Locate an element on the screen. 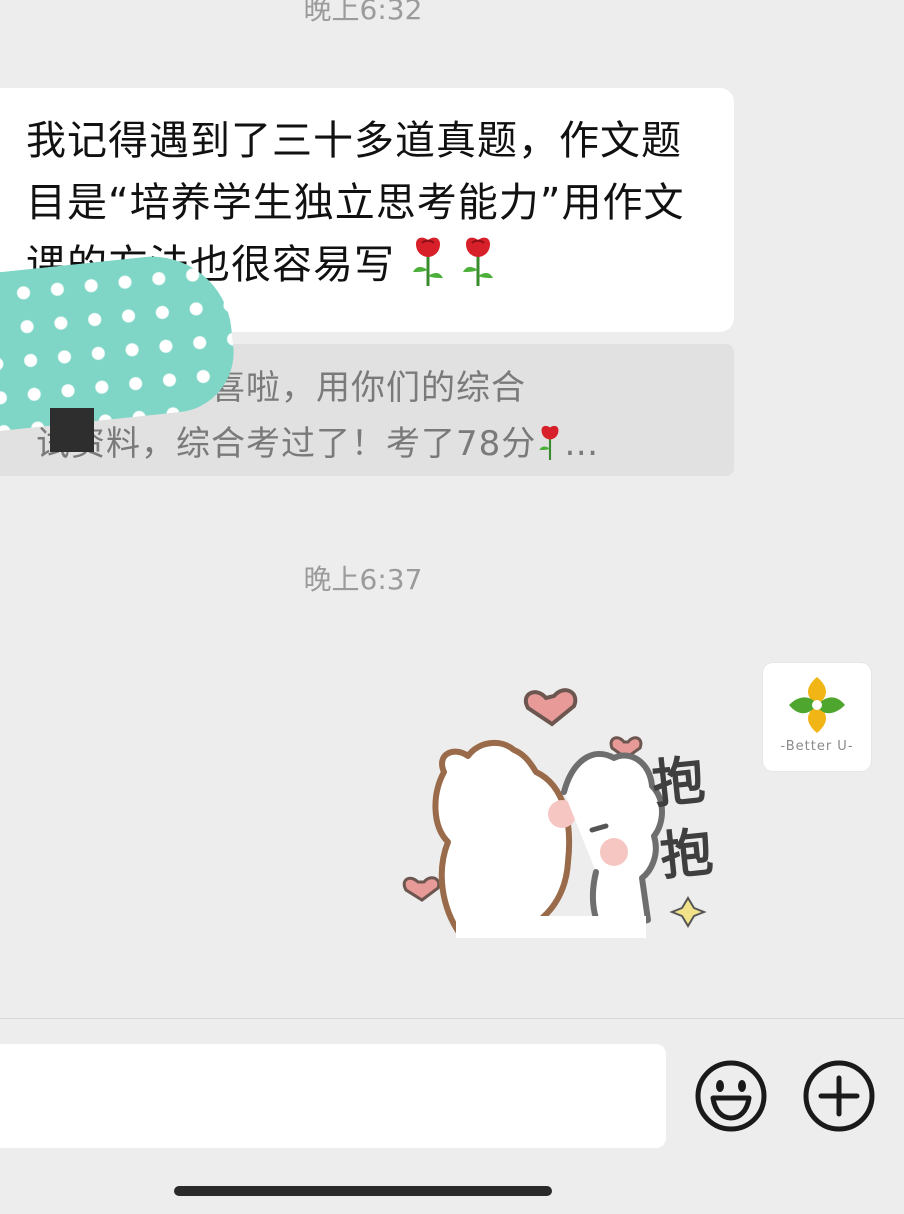 The height and width of the screenshot is (1214, 904). plus-circle-icon is located at coordinates (839, 1096).